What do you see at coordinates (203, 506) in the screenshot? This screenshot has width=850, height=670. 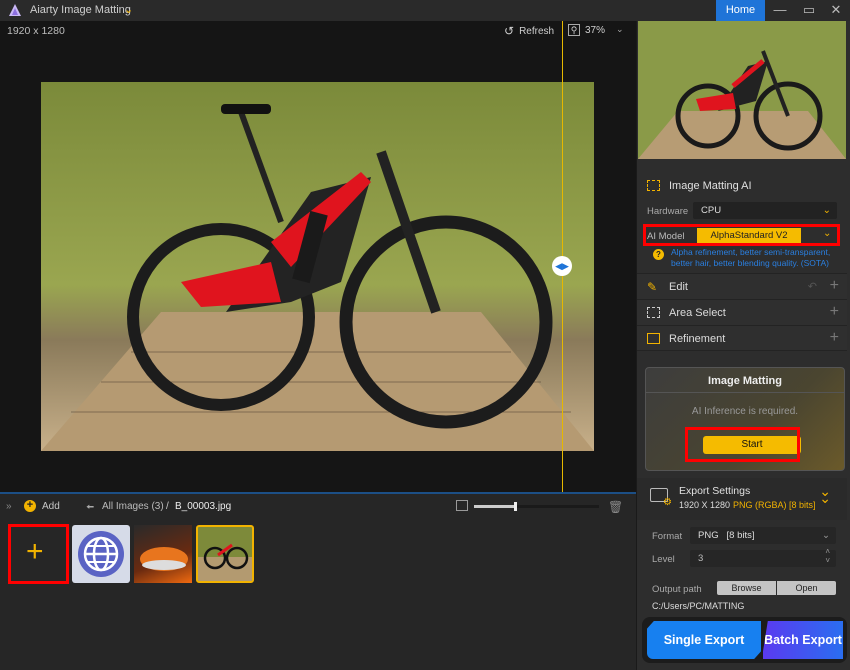 I see `breadcrumb-file: B_00003.jpg` at bounding box center [203, 506].